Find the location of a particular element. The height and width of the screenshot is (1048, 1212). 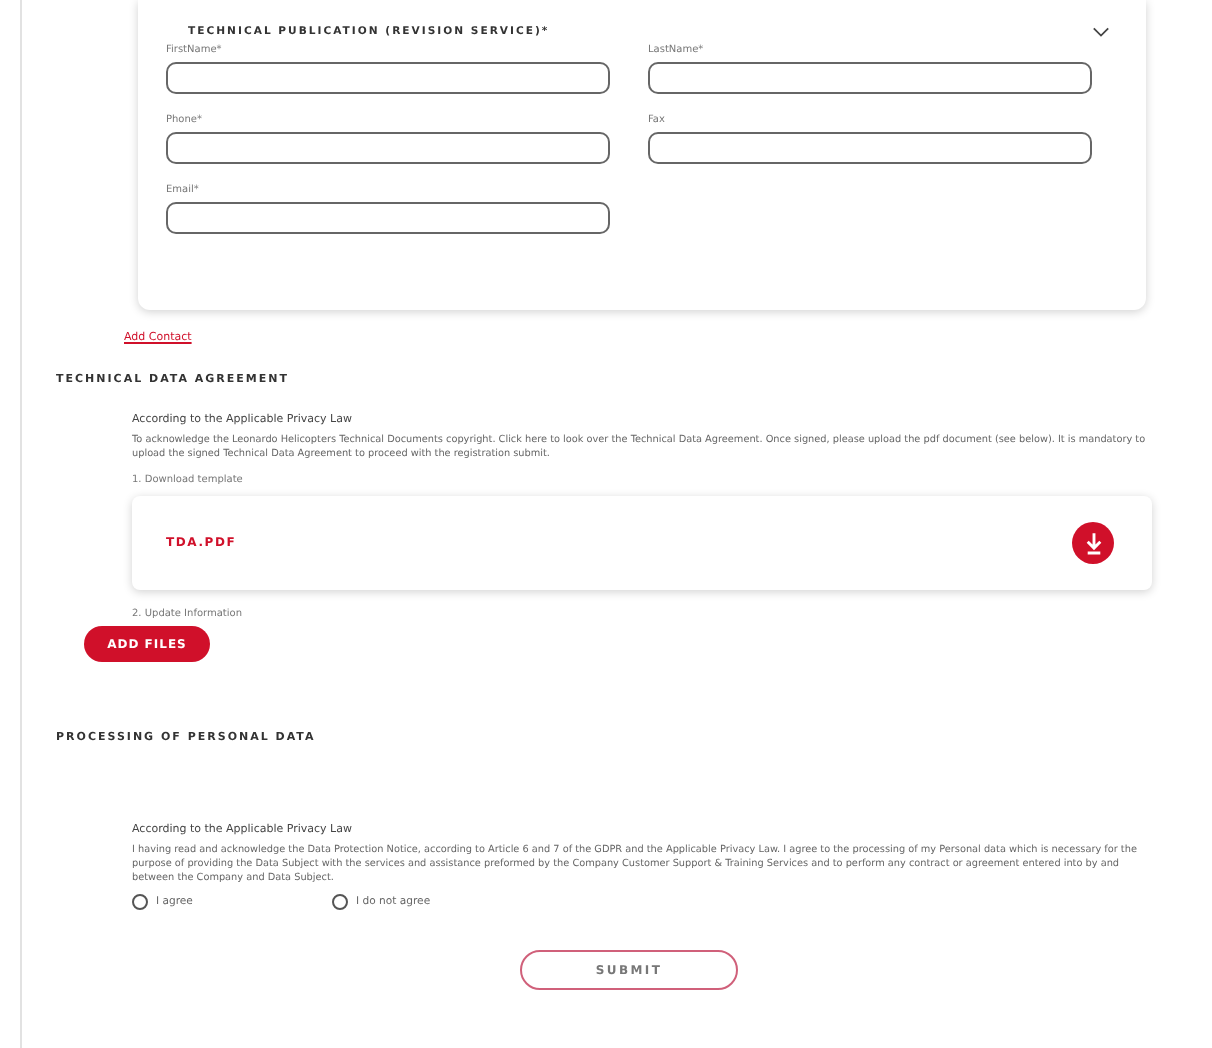

chevron-icon is located at coordinates (1101, 32).